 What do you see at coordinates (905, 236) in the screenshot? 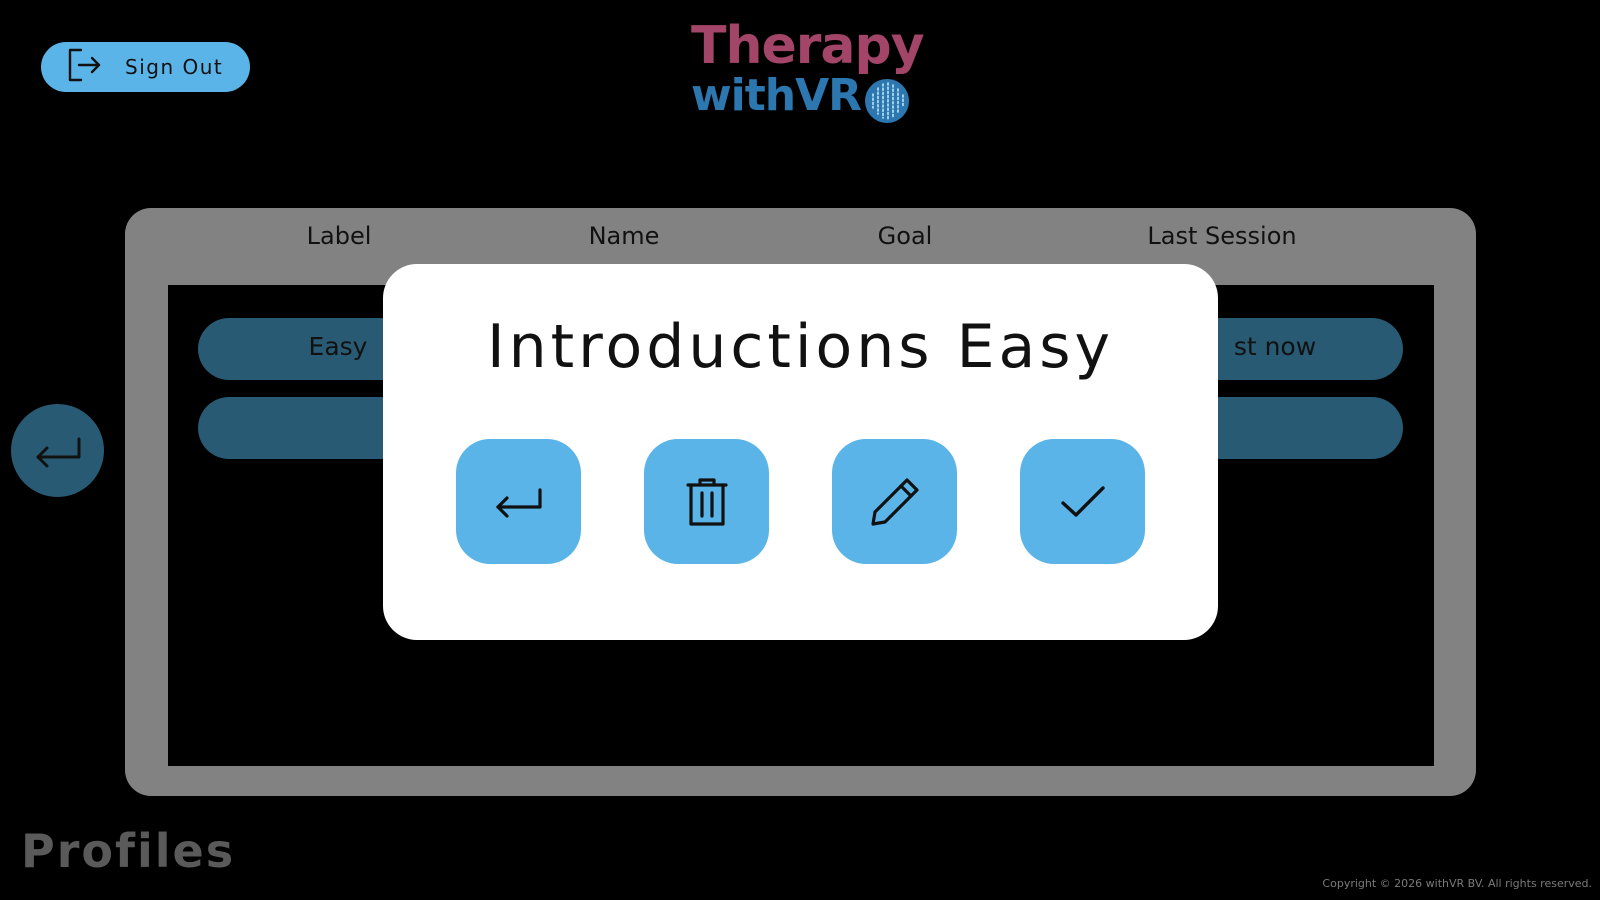
I see `column-header-goal: Goal` at bounding box center [905, 236].